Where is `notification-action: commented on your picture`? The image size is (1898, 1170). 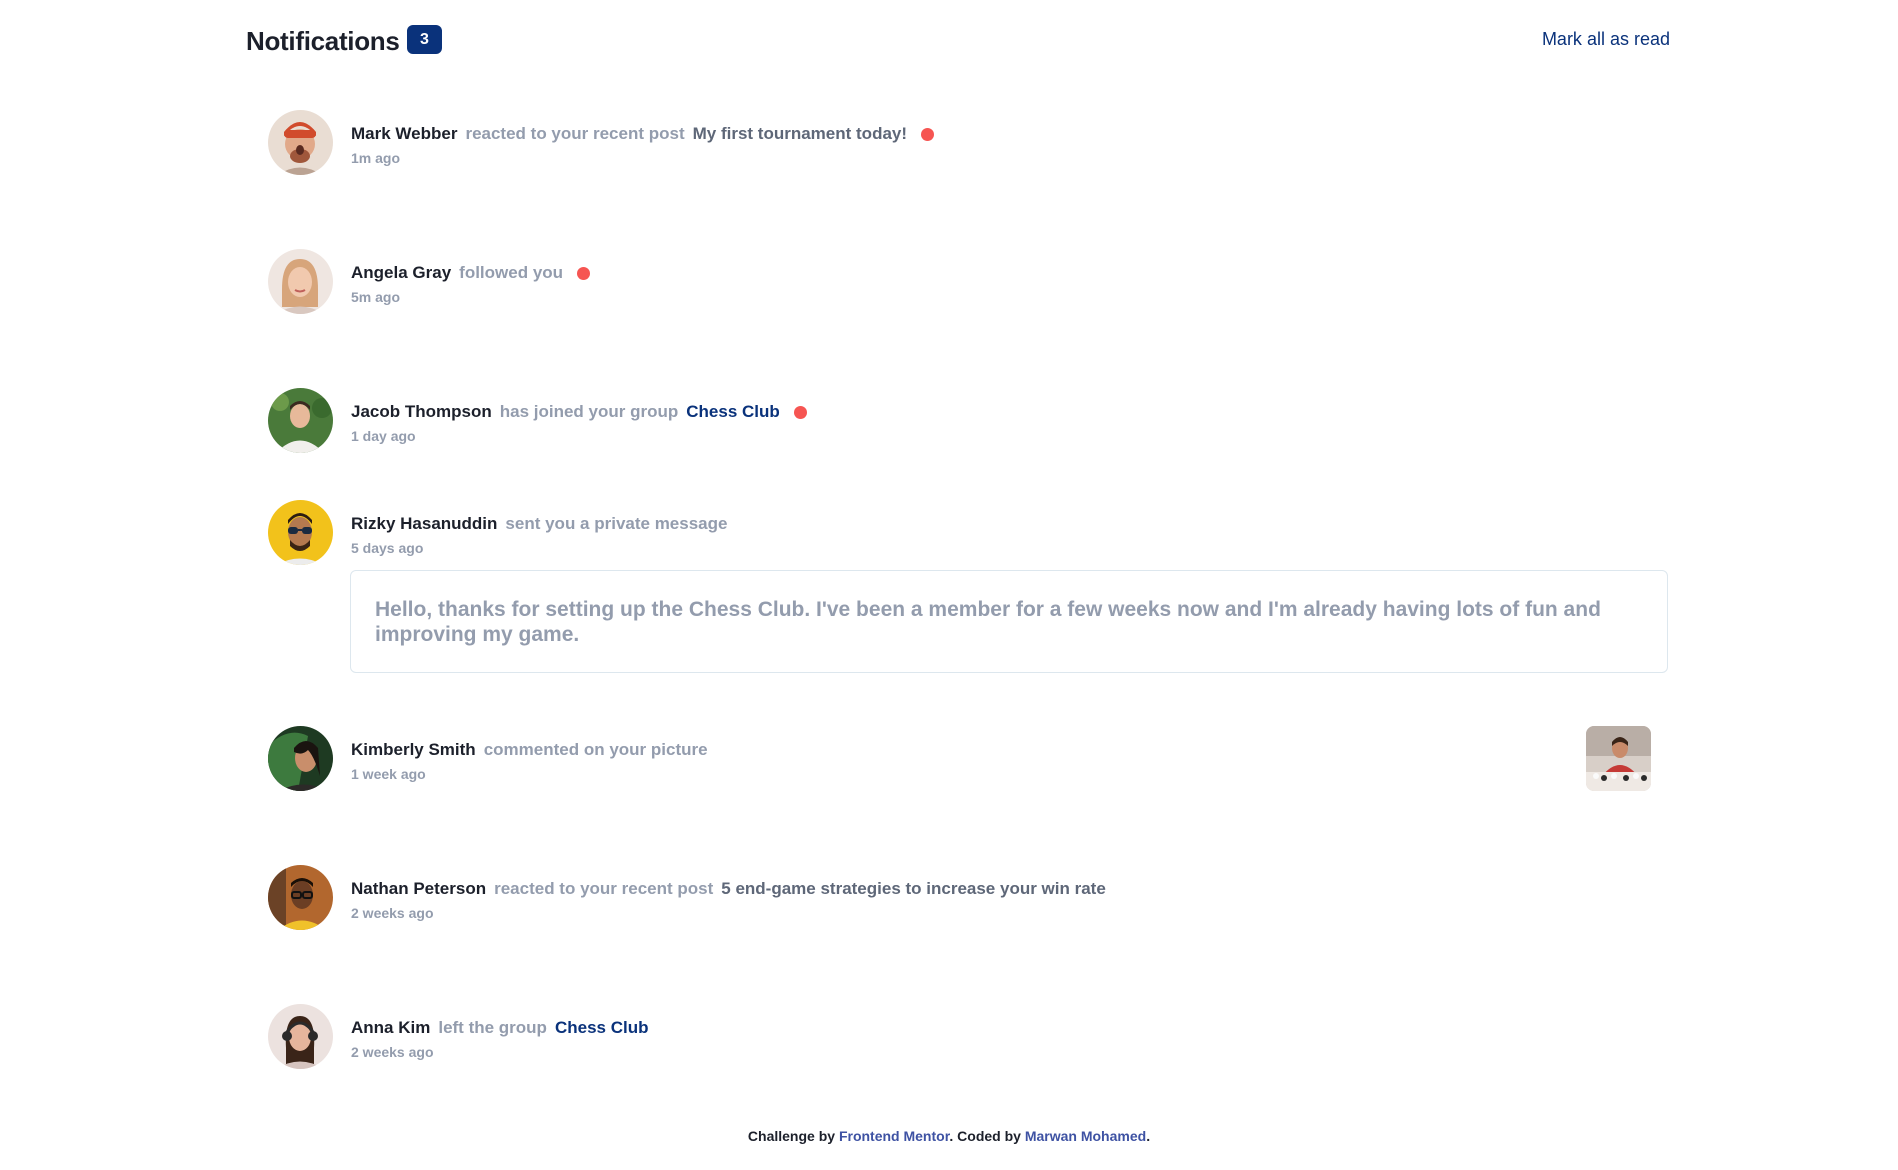 notification-action: commented on your picture is located at coordinates (595, 749).